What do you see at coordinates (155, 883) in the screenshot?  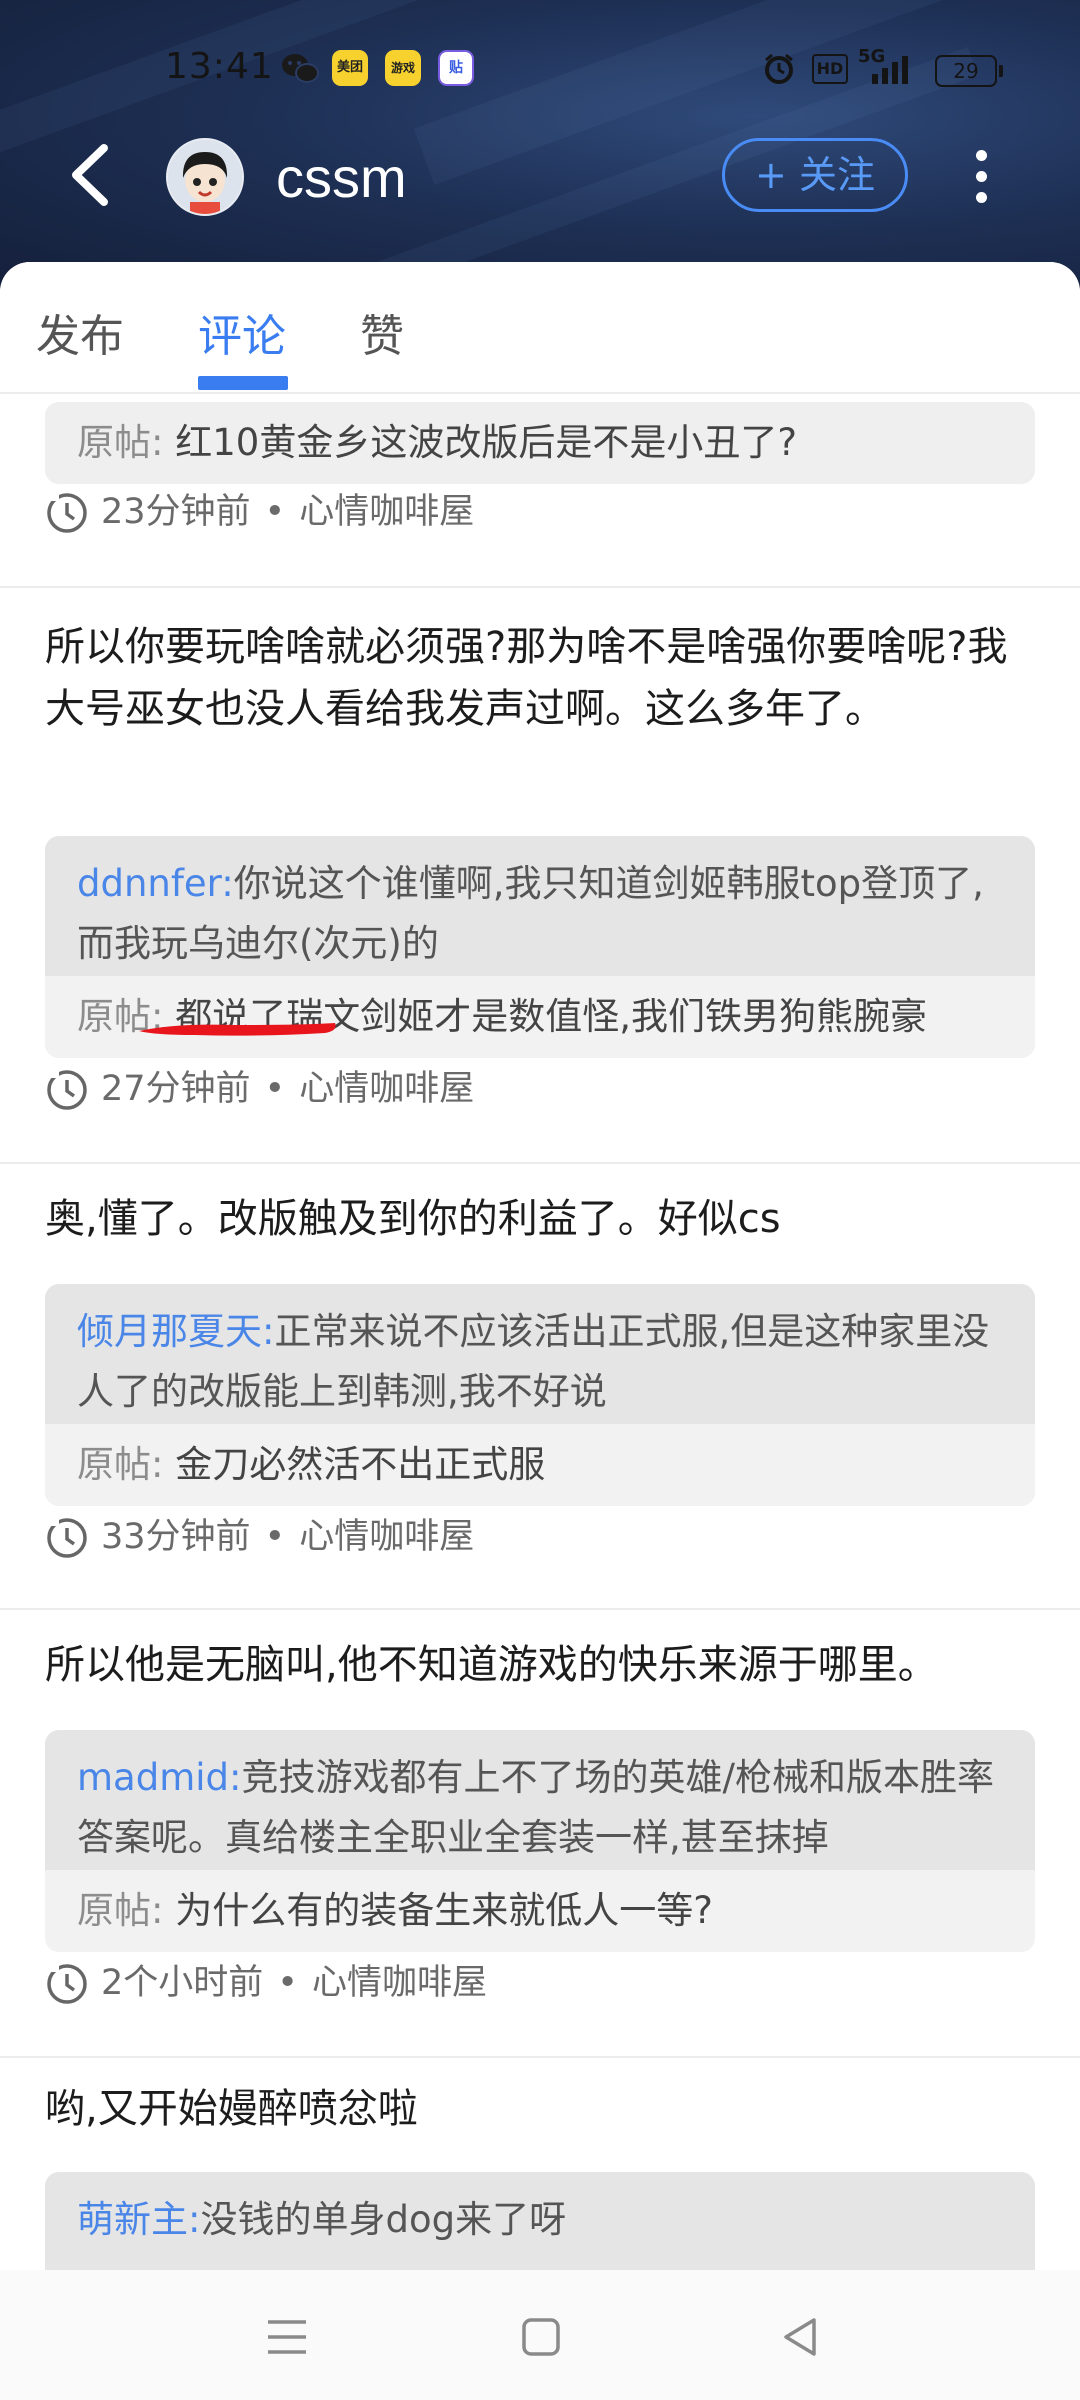 I see `reply-username: ddnnfer:` at bounding box center [155, 883].